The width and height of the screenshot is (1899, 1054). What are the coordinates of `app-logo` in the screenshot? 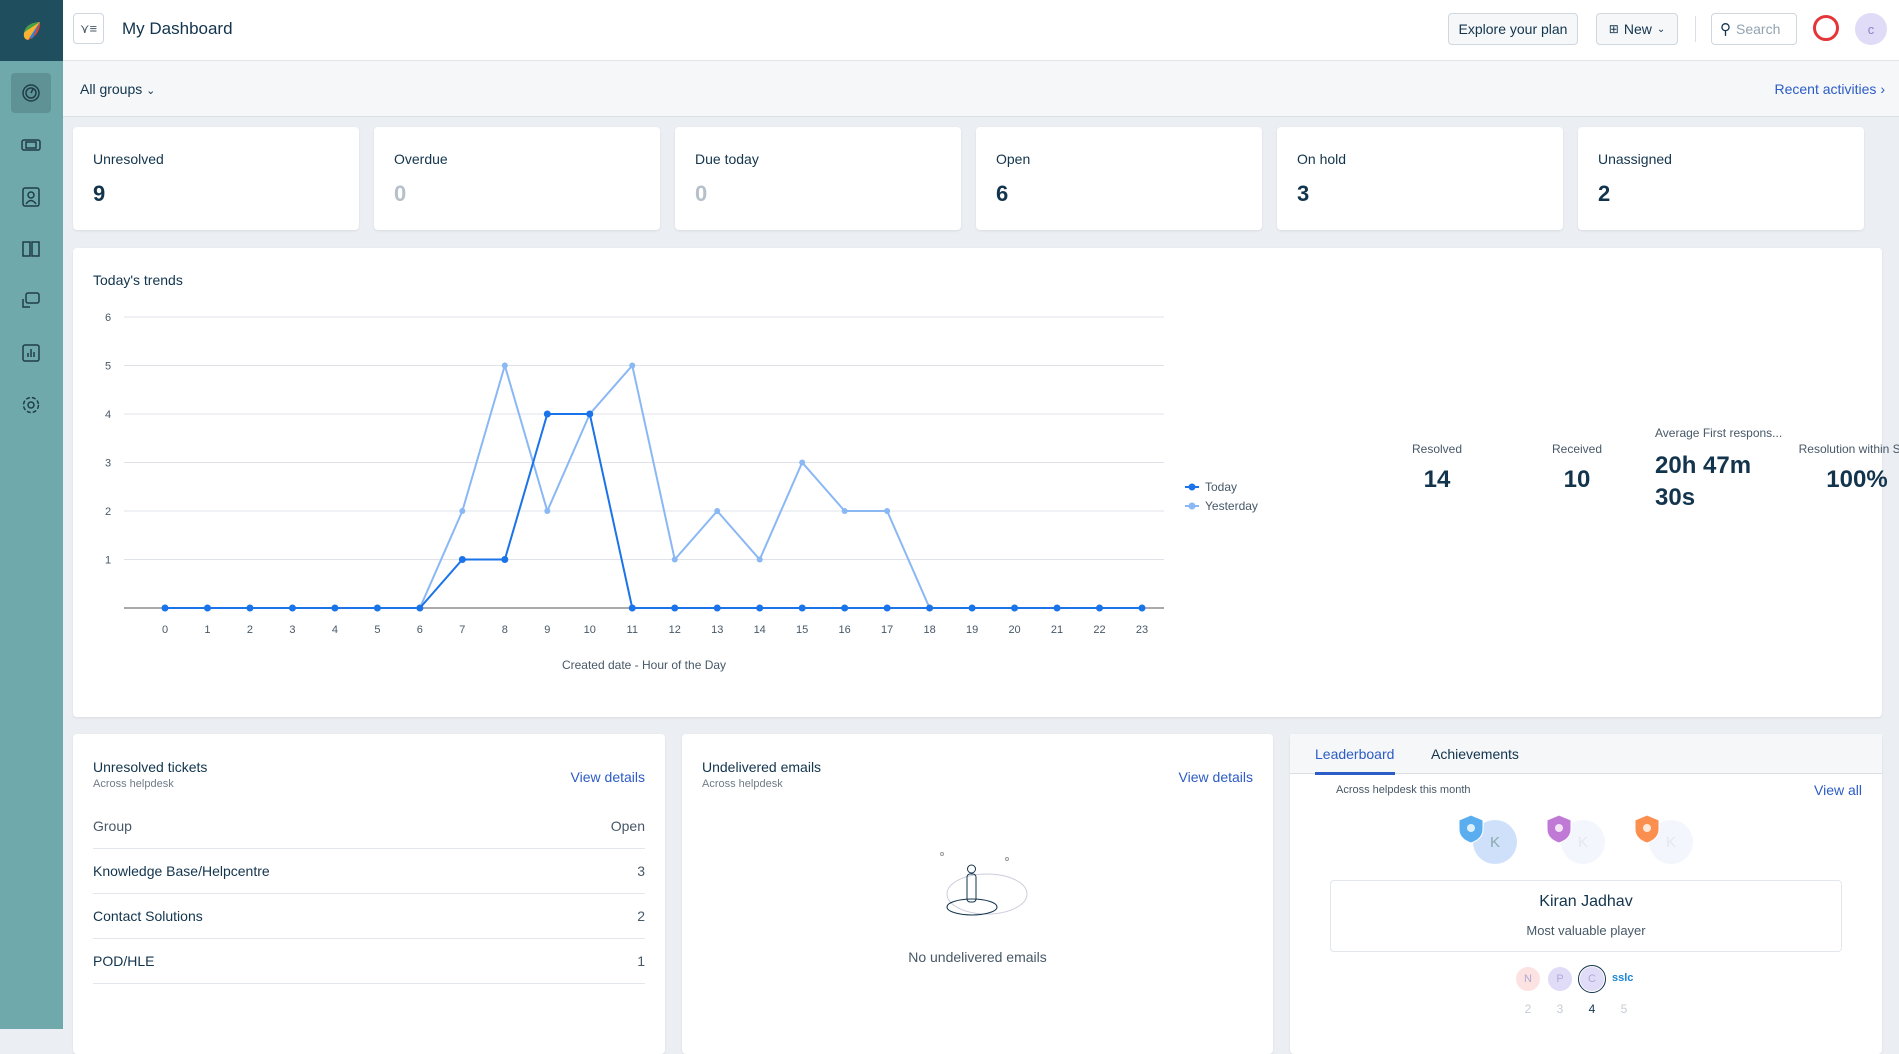 It's located at (31, 30).